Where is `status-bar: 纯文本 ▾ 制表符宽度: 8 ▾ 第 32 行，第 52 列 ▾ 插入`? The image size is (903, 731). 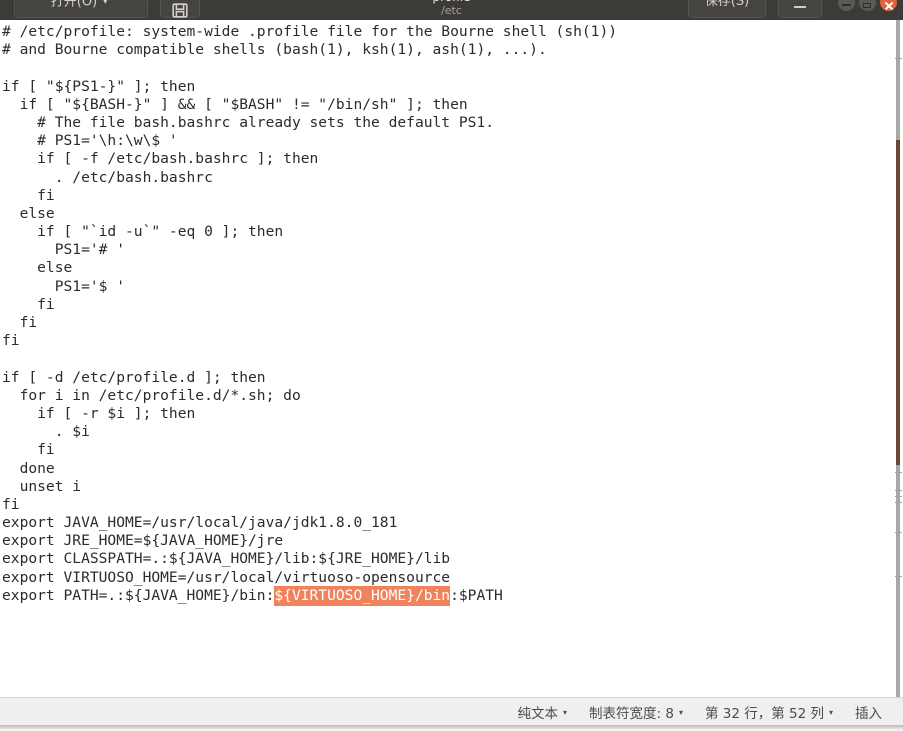
status-bar: 纯文本 ▾ 制表符宽度: 8 ▾ 第 32 行，第 52 列 ▾ 插入 is located at coordinates (451, 711).